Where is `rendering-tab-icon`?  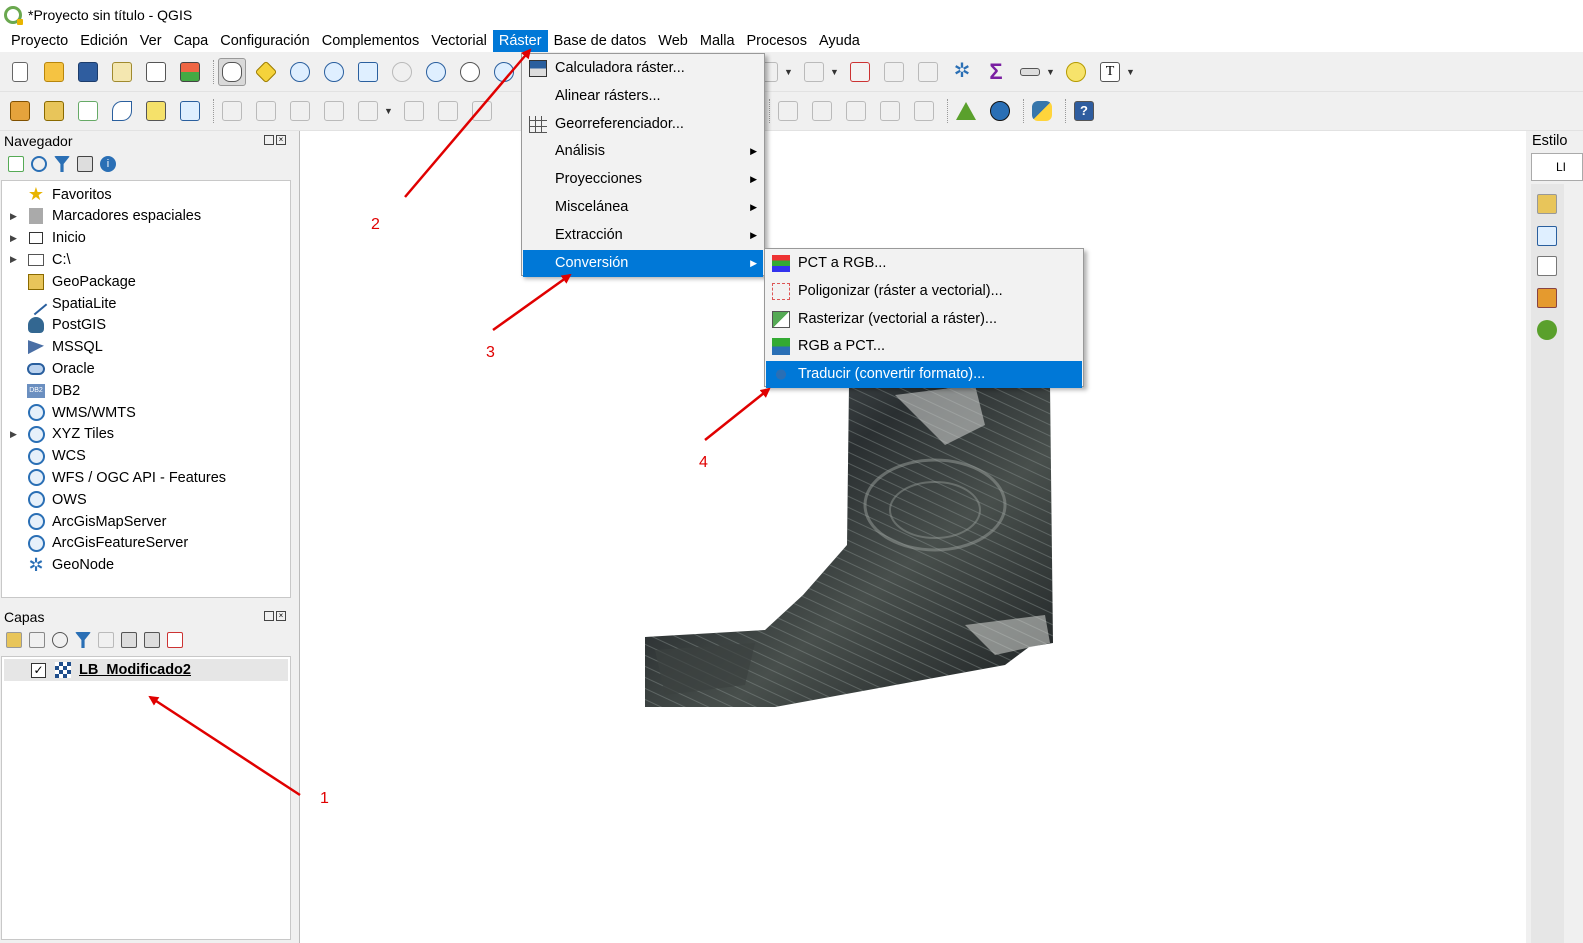 rendering-tab-icon is located at coordinates (1547, 298).